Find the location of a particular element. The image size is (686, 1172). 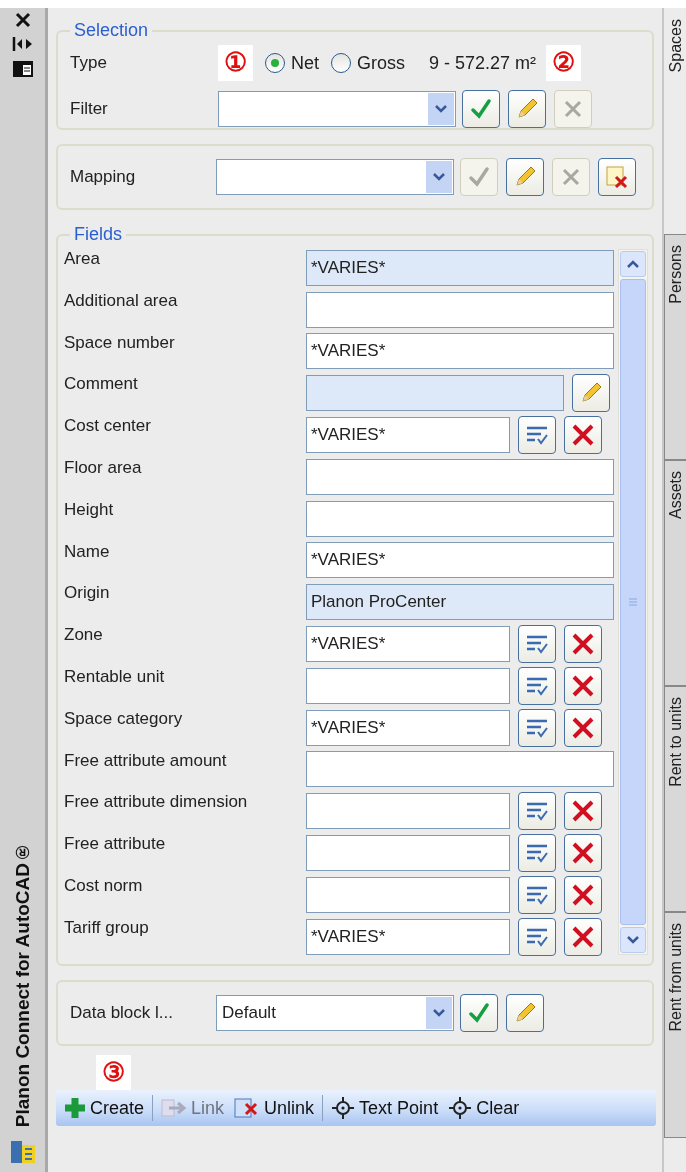

field-label: Tariff group is located at coordinates (107, 927).